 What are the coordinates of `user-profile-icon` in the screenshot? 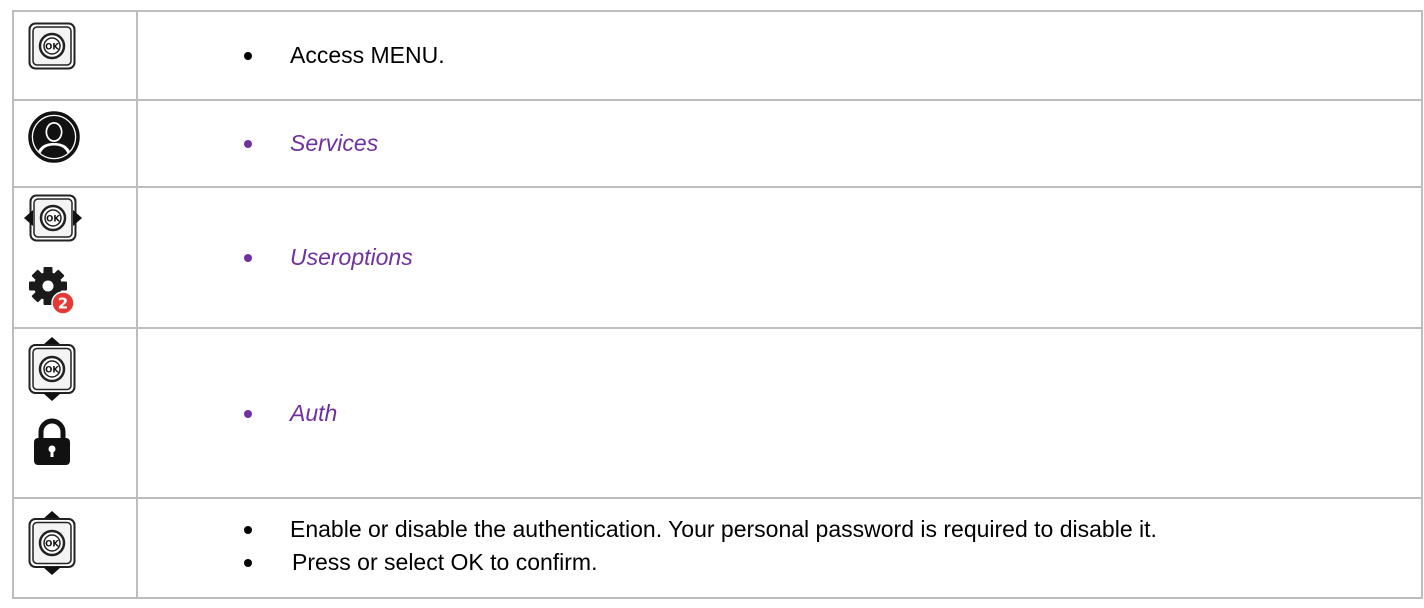 It's located at (54, 137).